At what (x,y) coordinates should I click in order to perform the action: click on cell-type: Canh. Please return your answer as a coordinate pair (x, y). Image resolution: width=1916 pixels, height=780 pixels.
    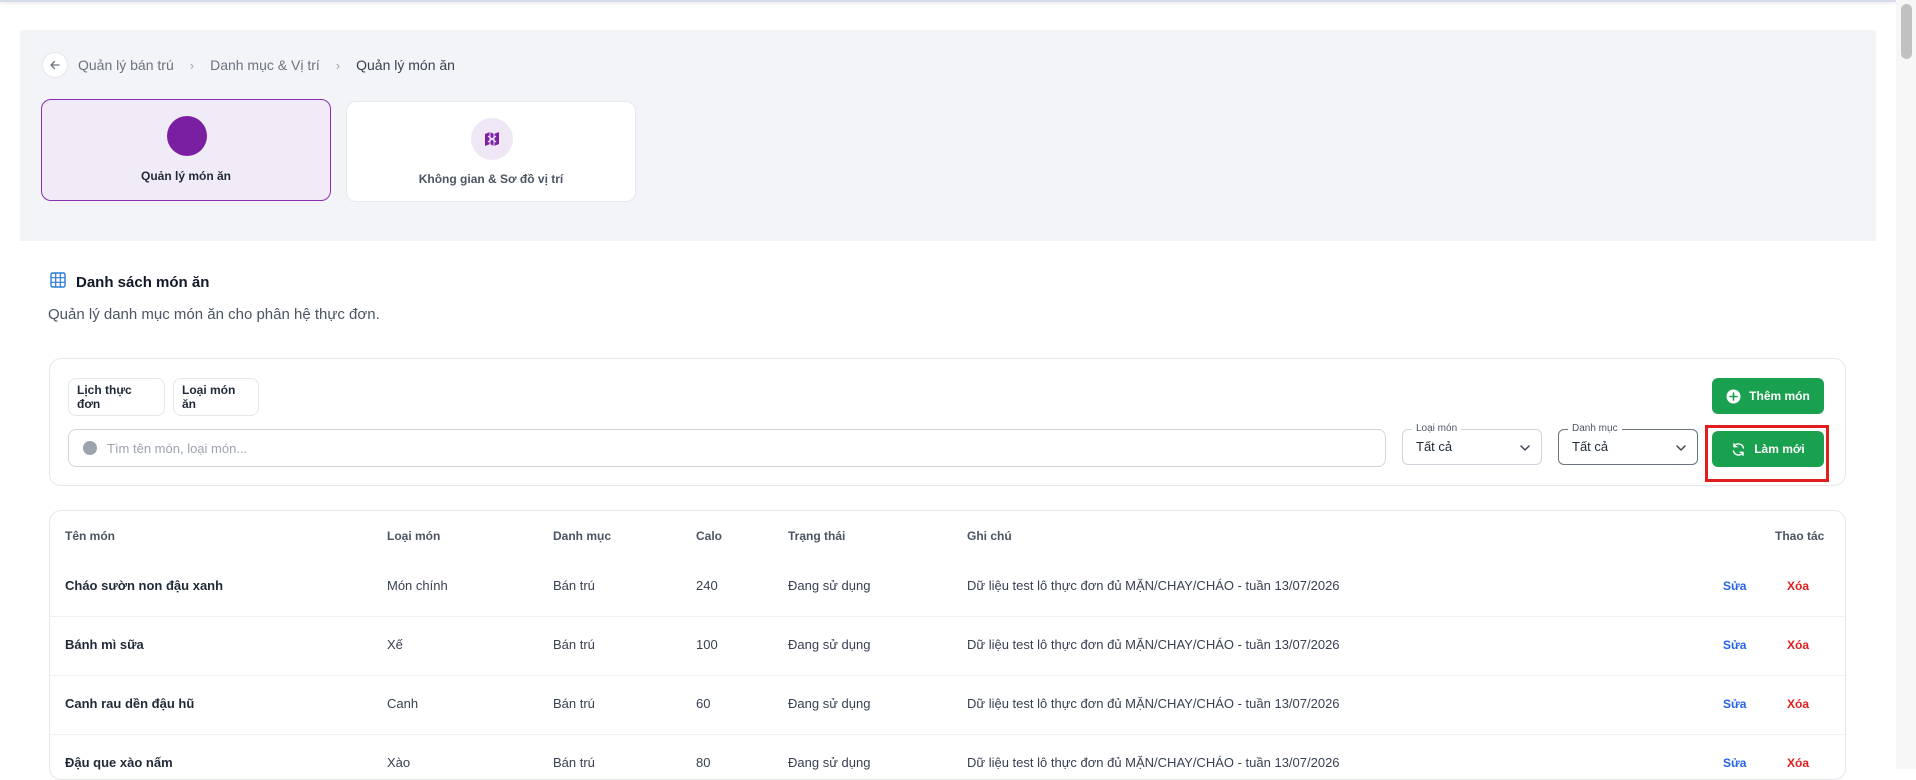
    Looking at the image, I should click on (403, 703).